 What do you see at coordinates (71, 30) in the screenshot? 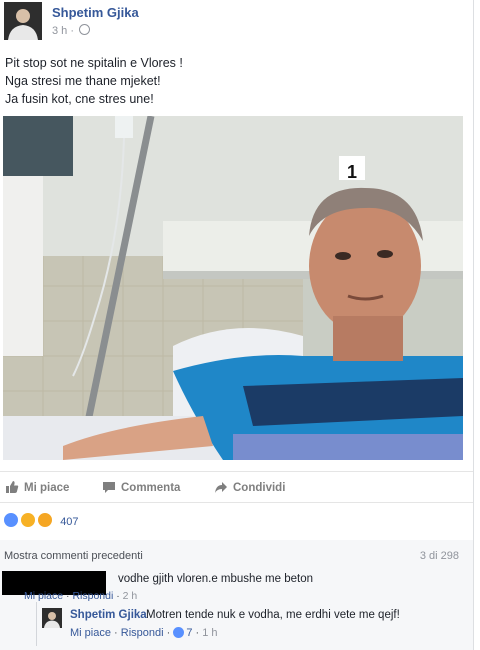
I see `post-meta: 3 h ·` at bounding box center [71, 30].